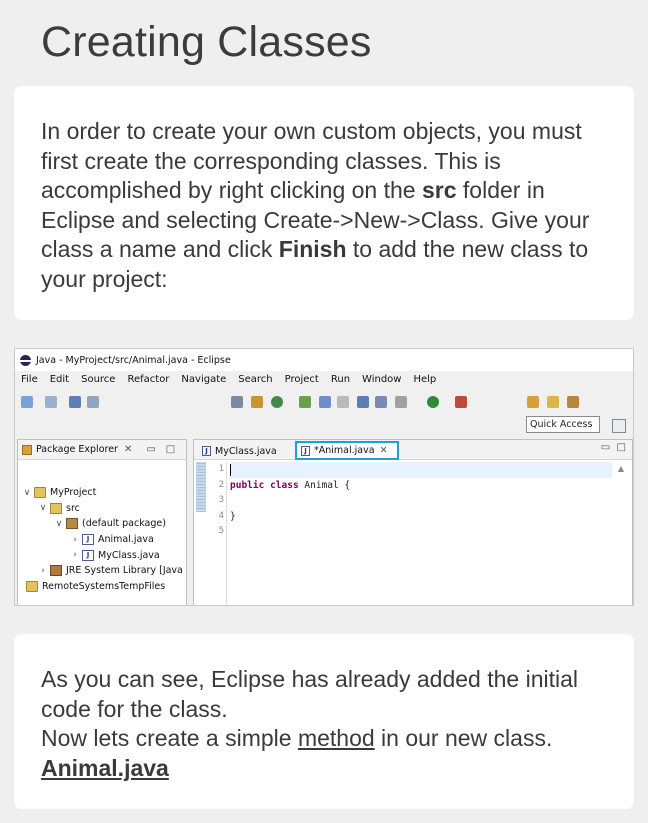  Describe the element at coordinates (347, 450) in the screenshot. I see `tab-animal-java: J *Animal.java ✕` at that location.